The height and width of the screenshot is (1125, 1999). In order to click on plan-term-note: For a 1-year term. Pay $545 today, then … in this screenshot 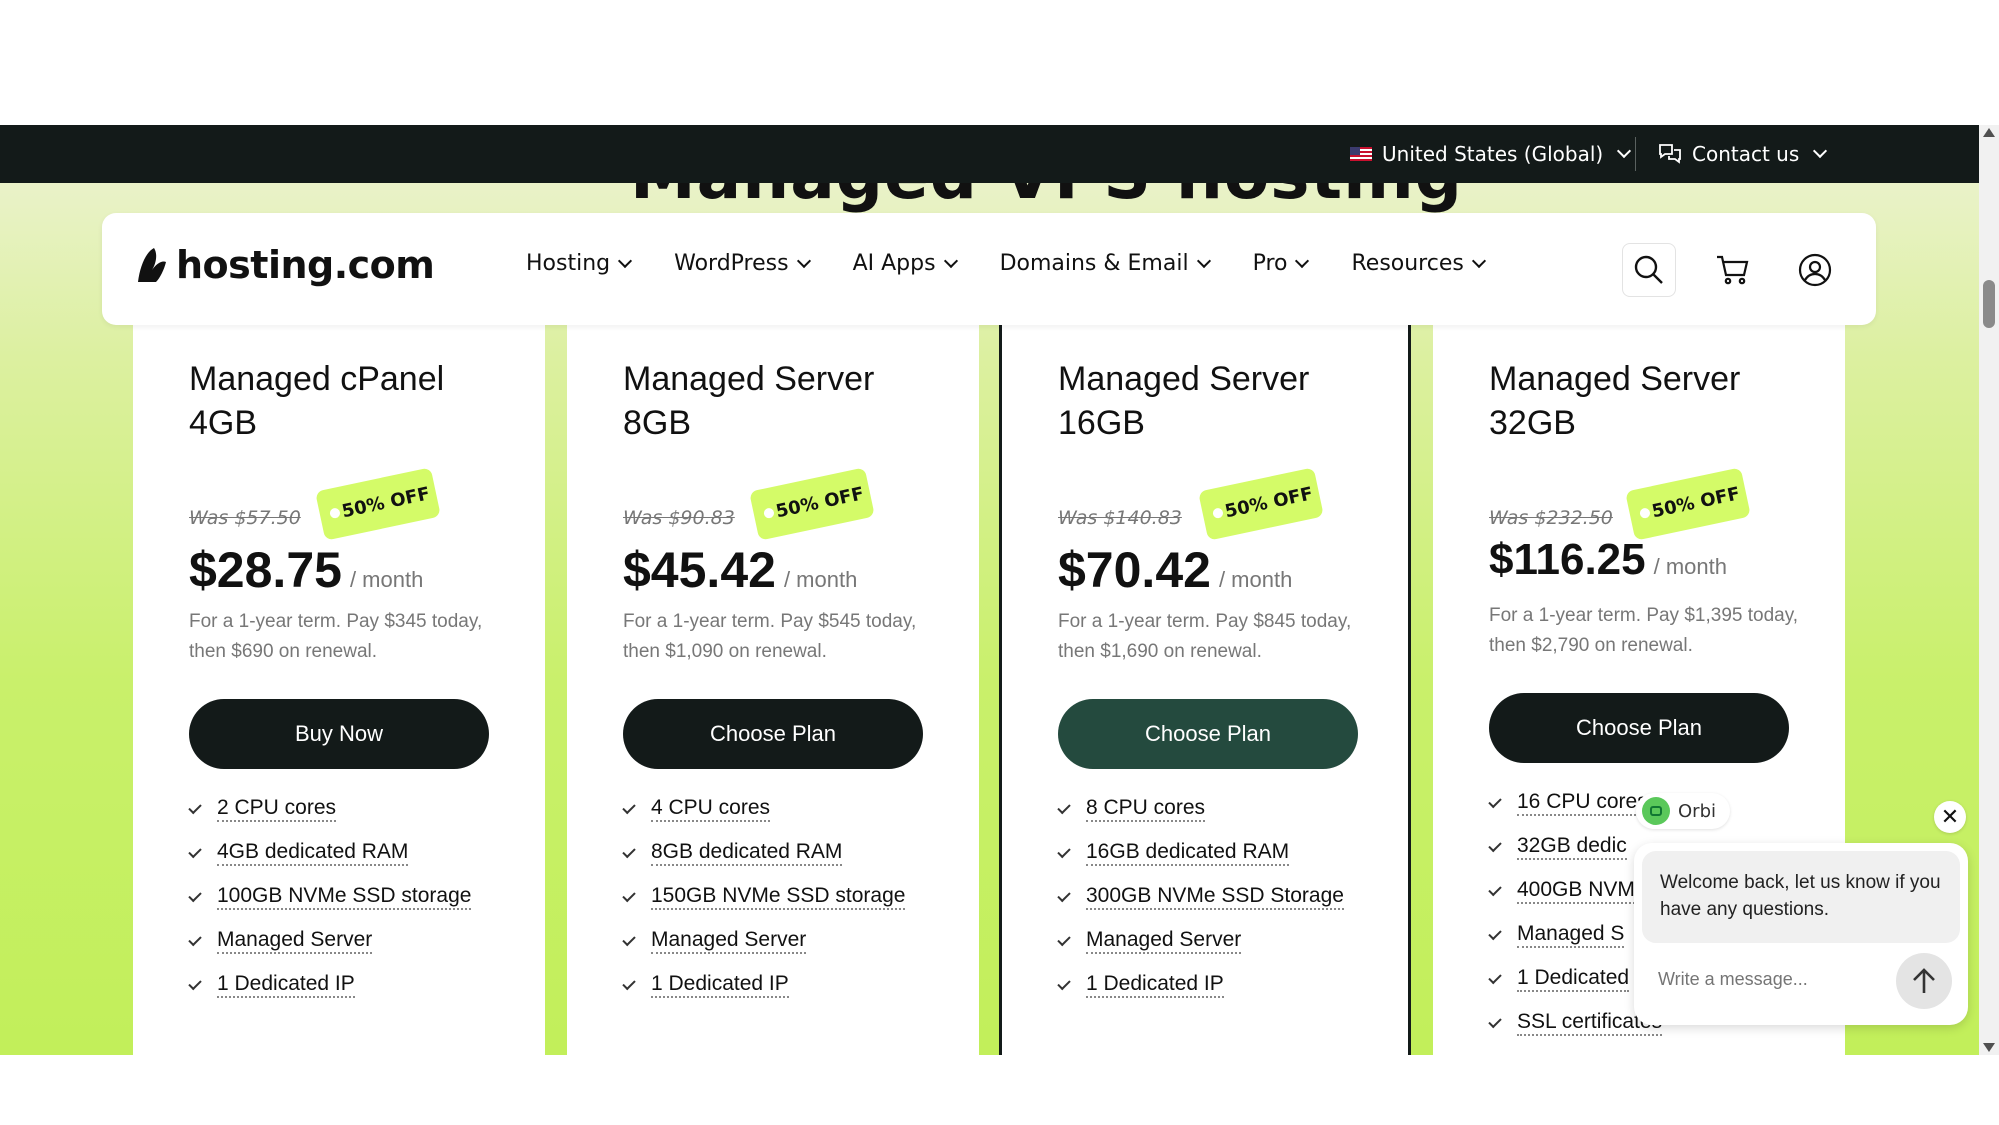, I will do `click(770, 636)`.